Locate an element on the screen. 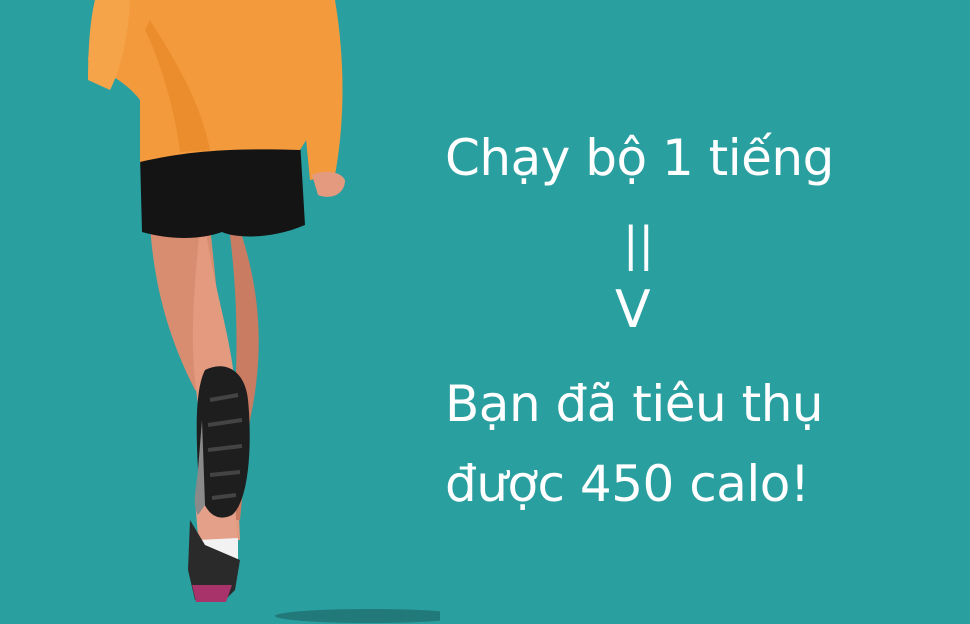 The image size is (970, 624). result-line-1: Bạn đã tiêu thụ is located at coordinates (634, 404).